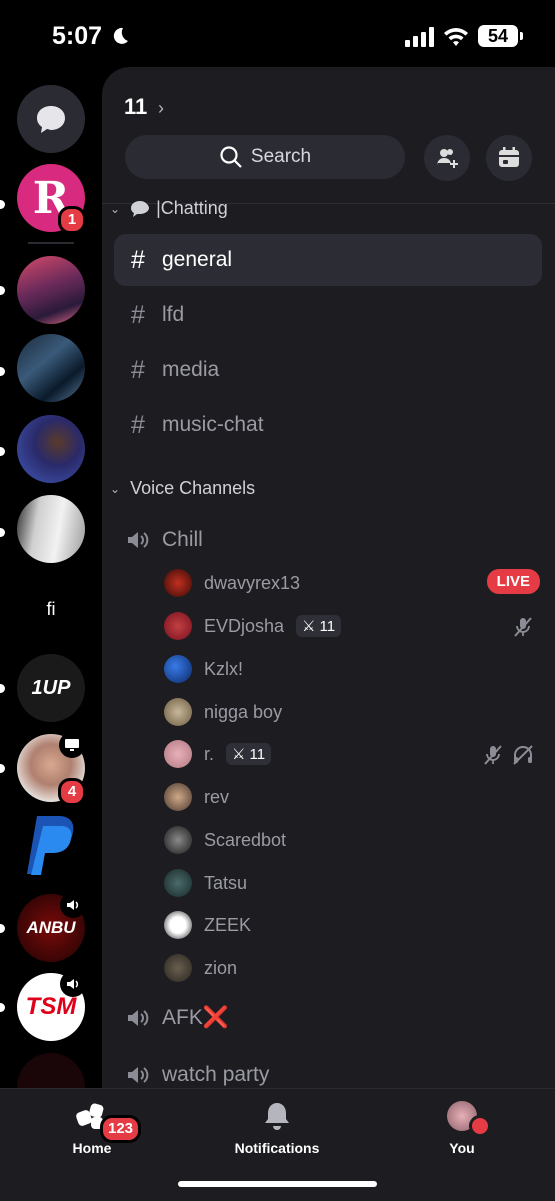 This screenshot has width=555, height=1201. Describe the element at coordinates (77, 36) in the screenshot. I see `clock: 5:07` at that location.